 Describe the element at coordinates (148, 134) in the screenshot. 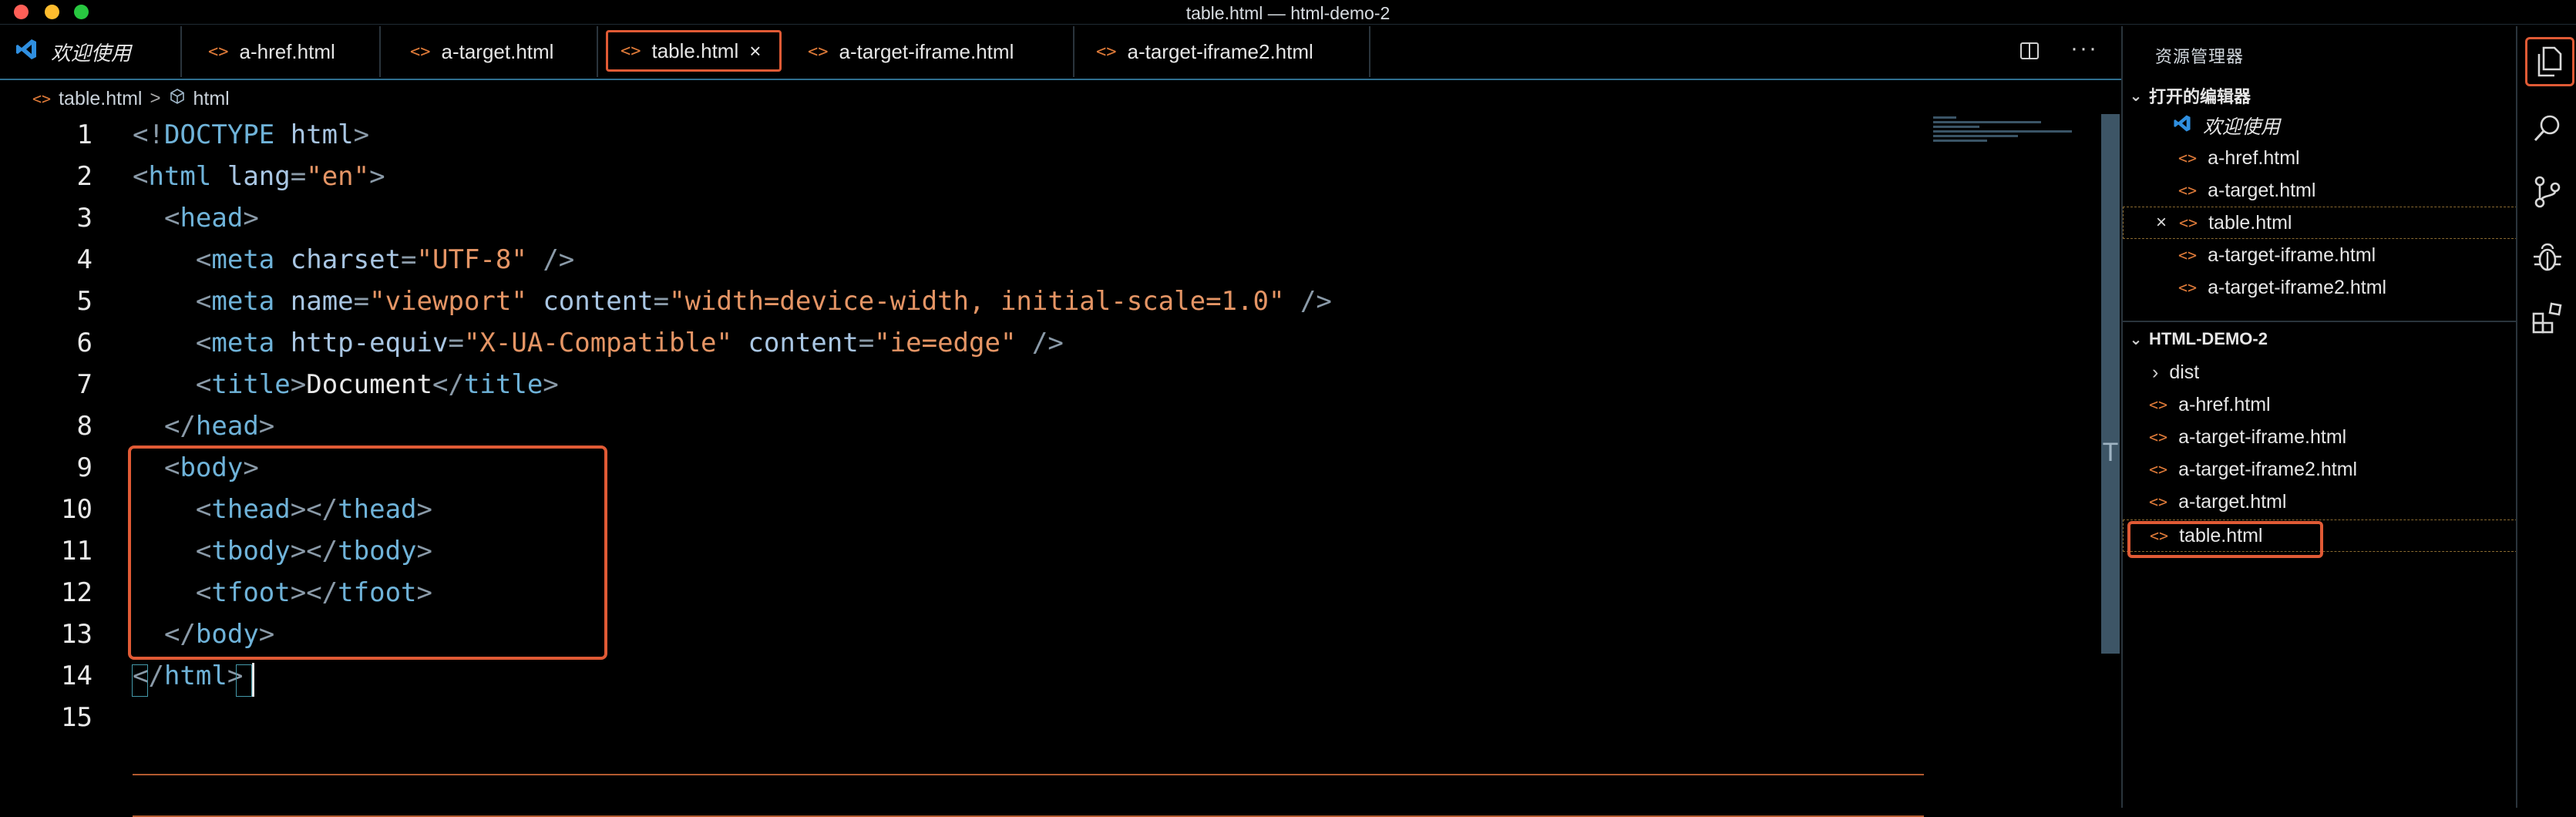

I see `code-token-punc: <!` at that location.